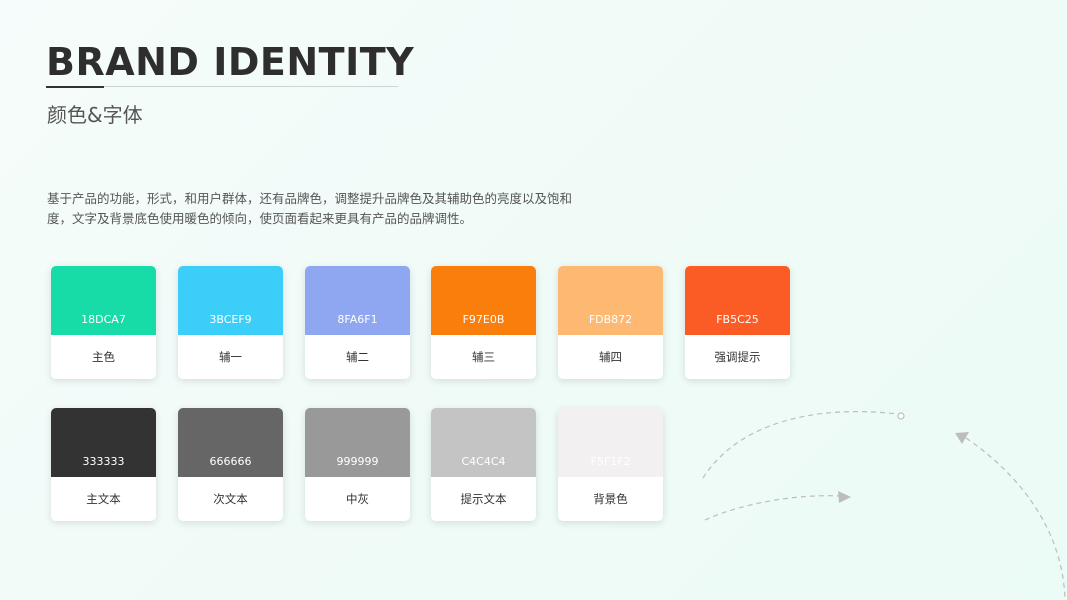 This screenshot has width=1067, height=600. What do you see at coordinates (800, 444) in the screenshot?
I see `dashed-arc-top` at bounding box center [800, 444].